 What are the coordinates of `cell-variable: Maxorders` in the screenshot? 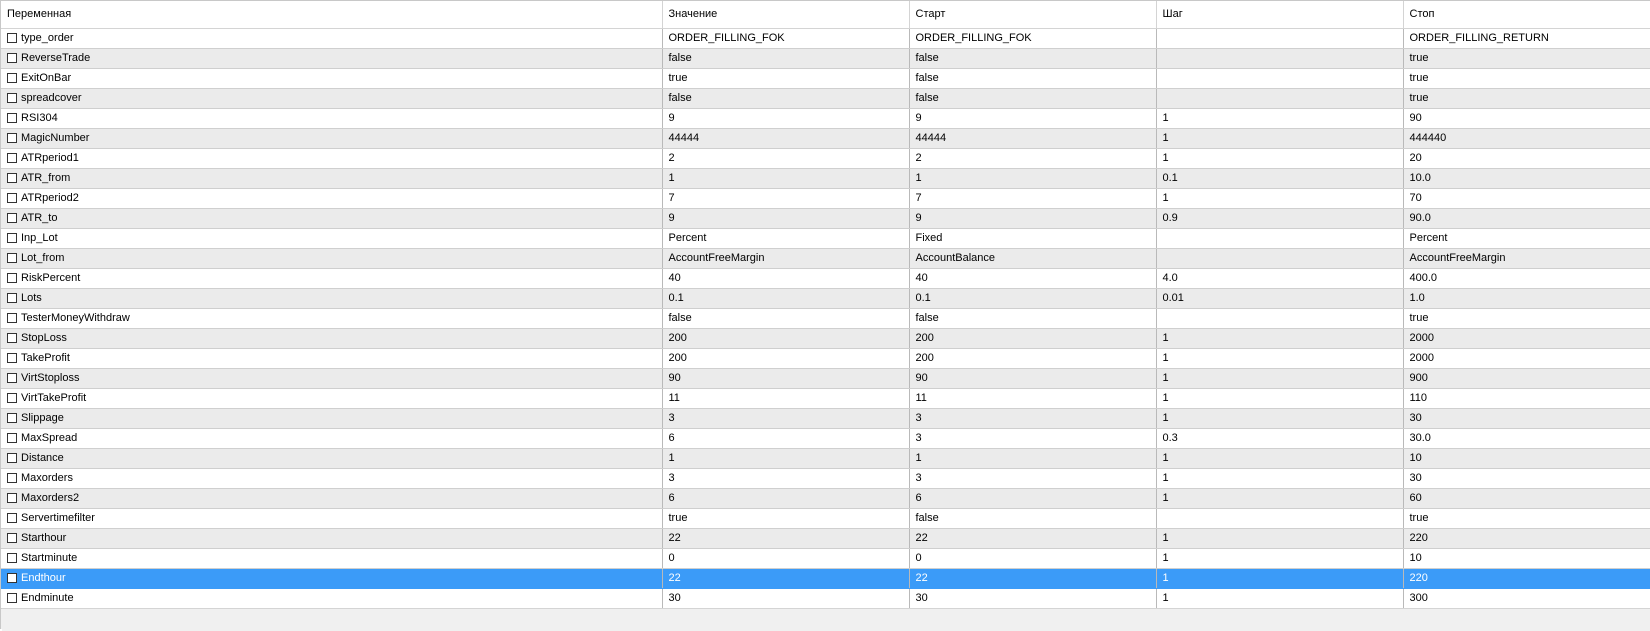 It's located at (332, 478).